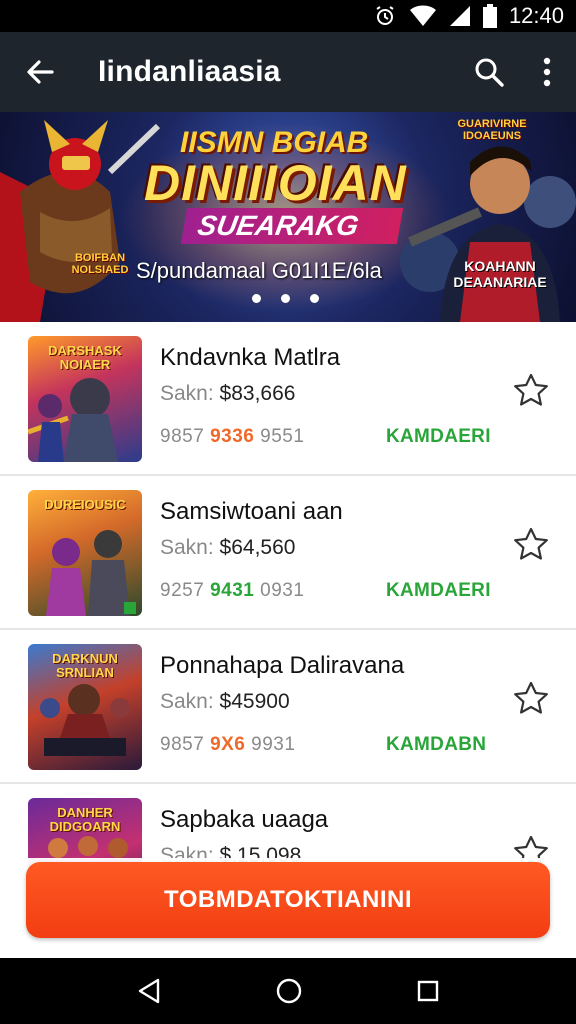 This screenshot has height=1024, width=576. I want to click on back-button, so click(40, 72).